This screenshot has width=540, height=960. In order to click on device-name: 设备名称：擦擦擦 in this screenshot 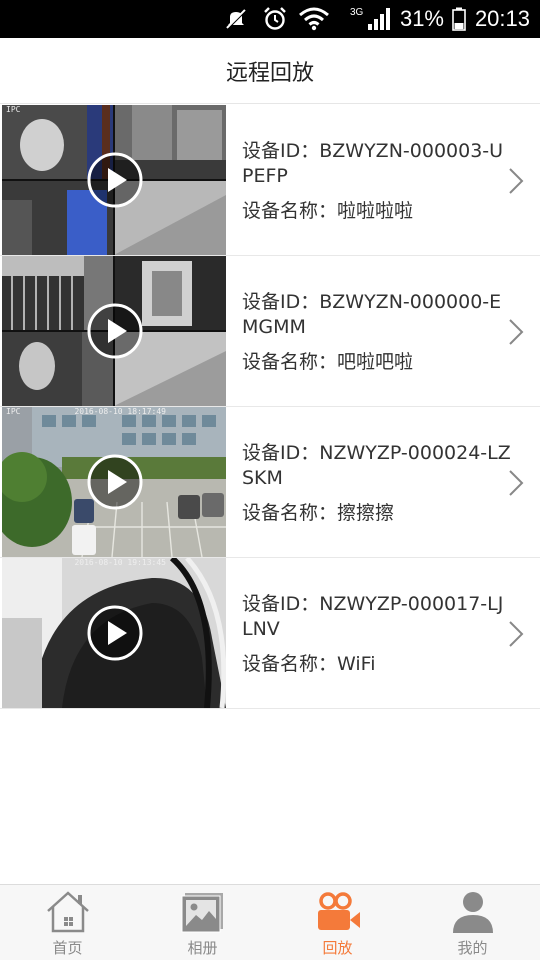, I will do `click(318, 513)`.